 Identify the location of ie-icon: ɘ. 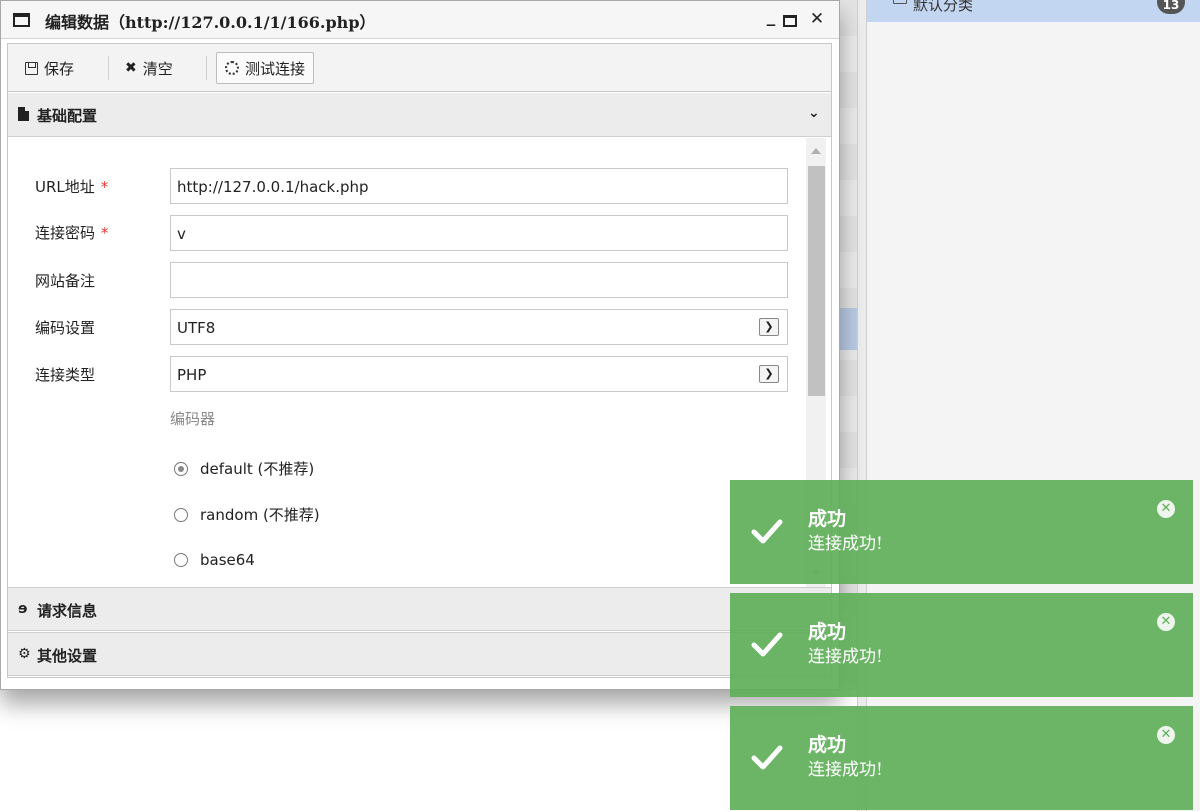
(23, 609).